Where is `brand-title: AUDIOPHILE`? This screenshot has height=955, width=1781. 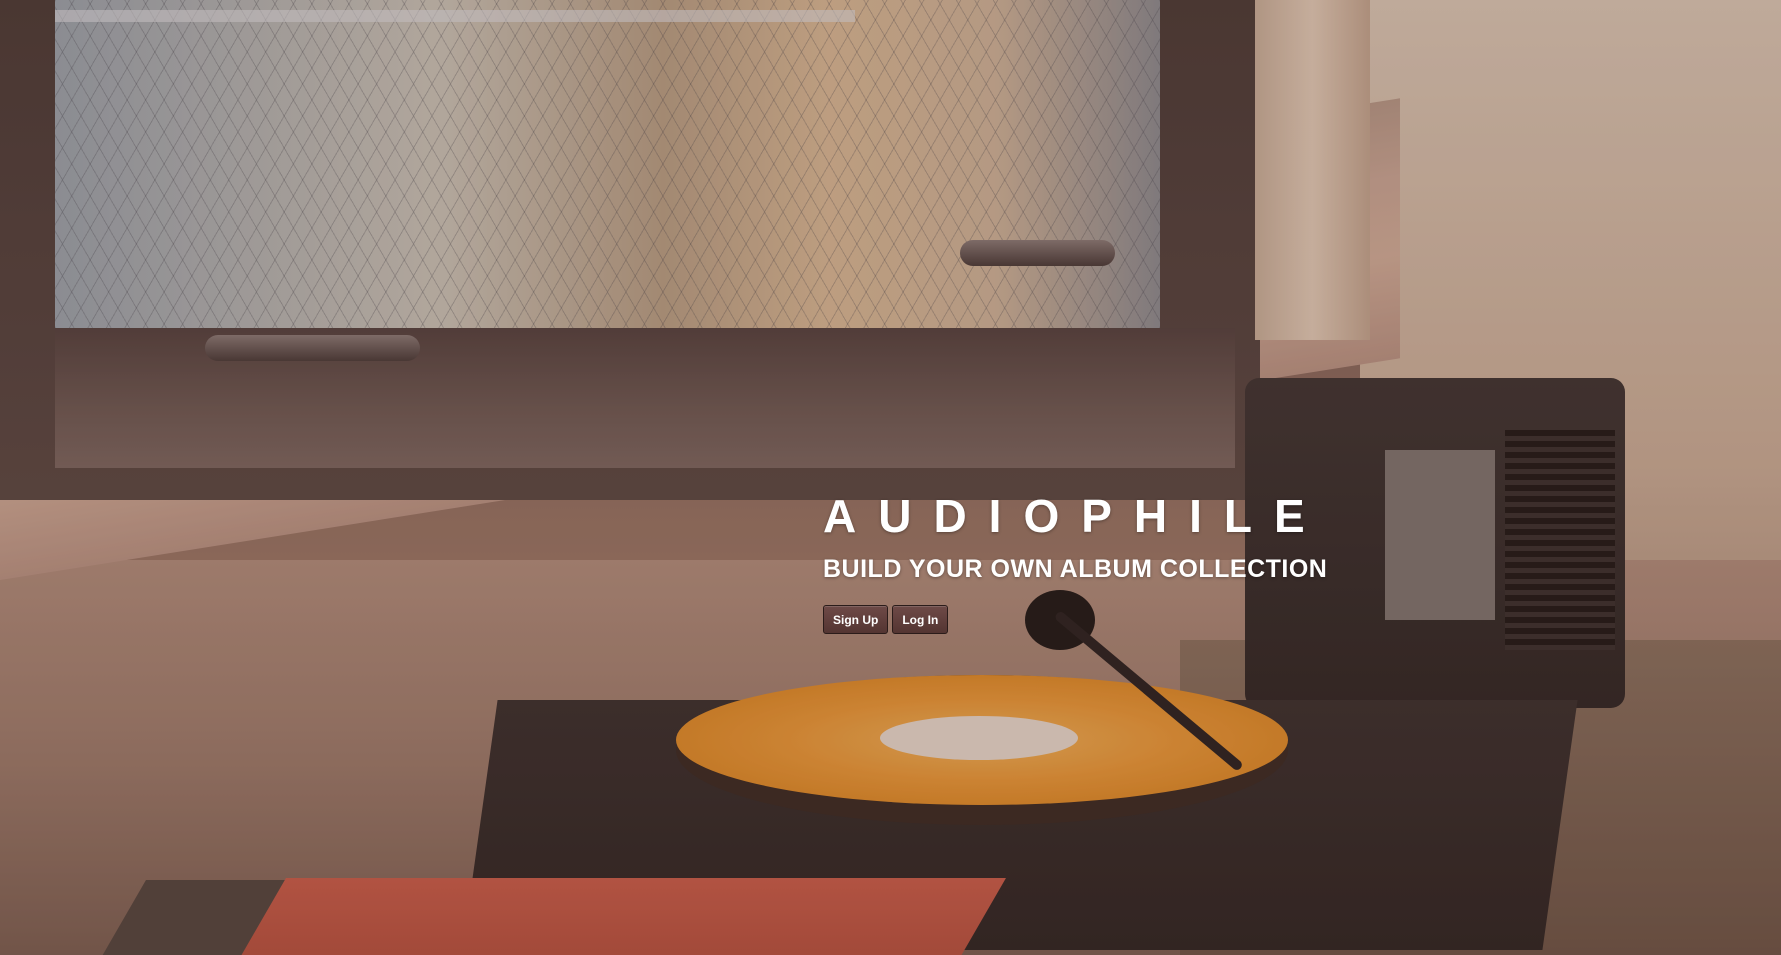 brand-title: AUDIOPHILE is located at coordinates (1075, 516).